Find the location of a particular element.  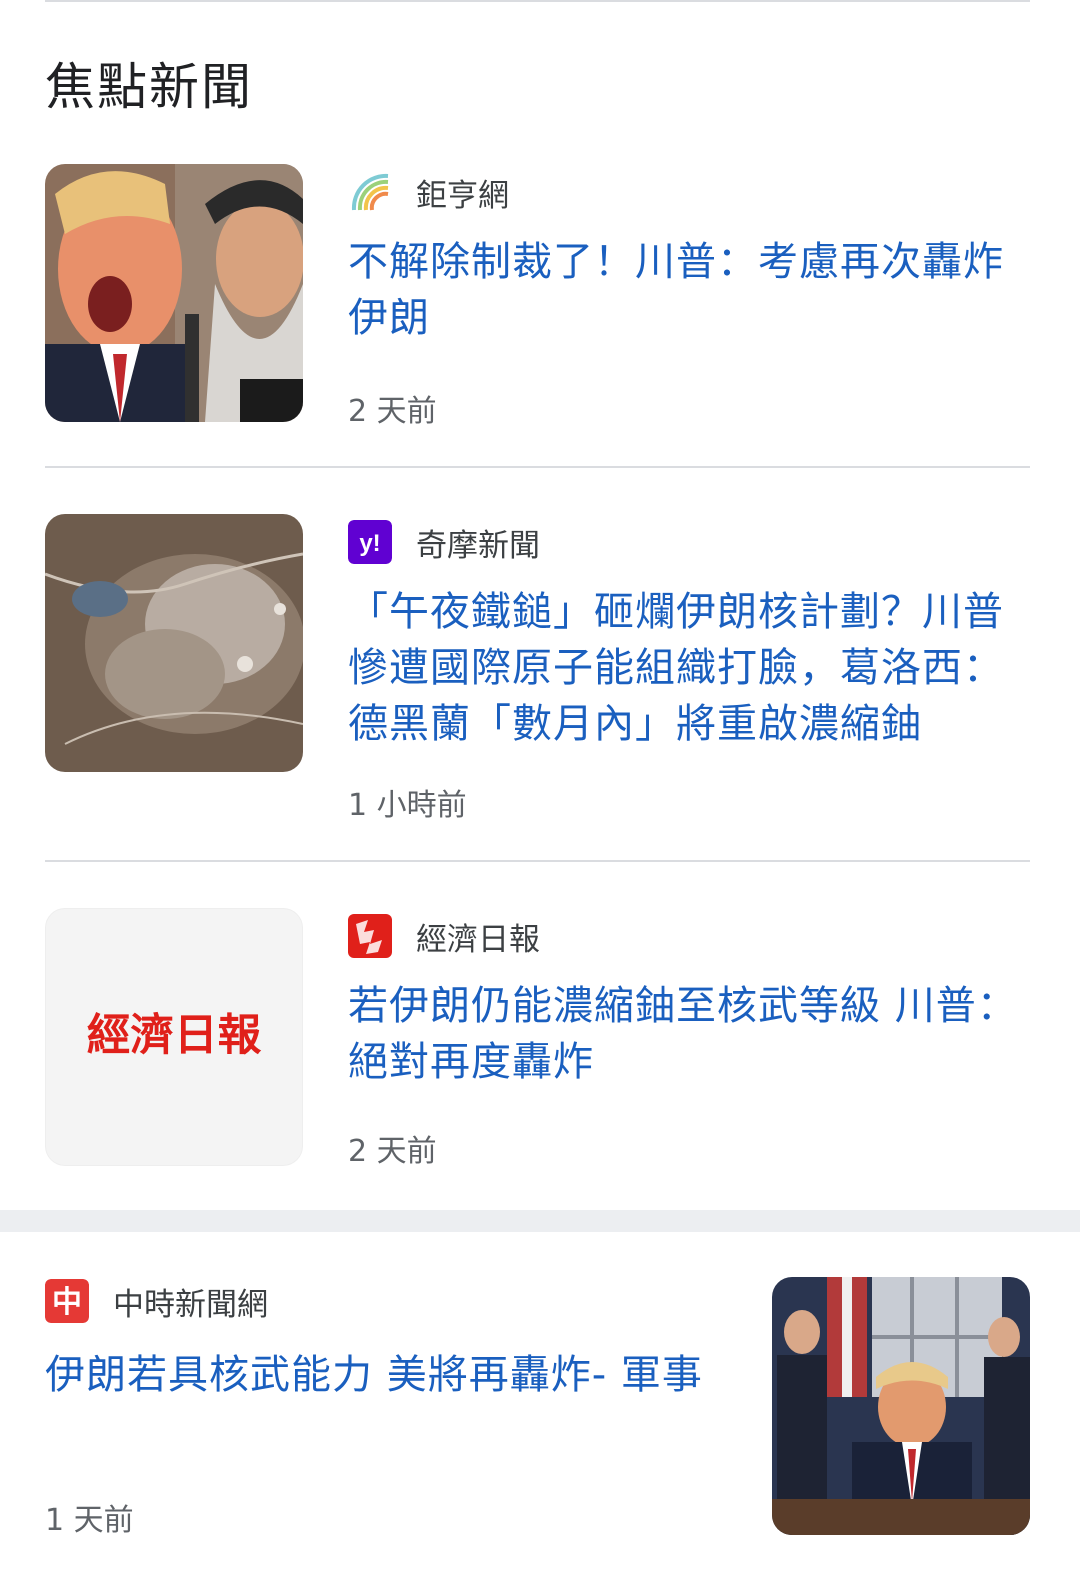

svg-text: y! is located at coordinates (369, 543).